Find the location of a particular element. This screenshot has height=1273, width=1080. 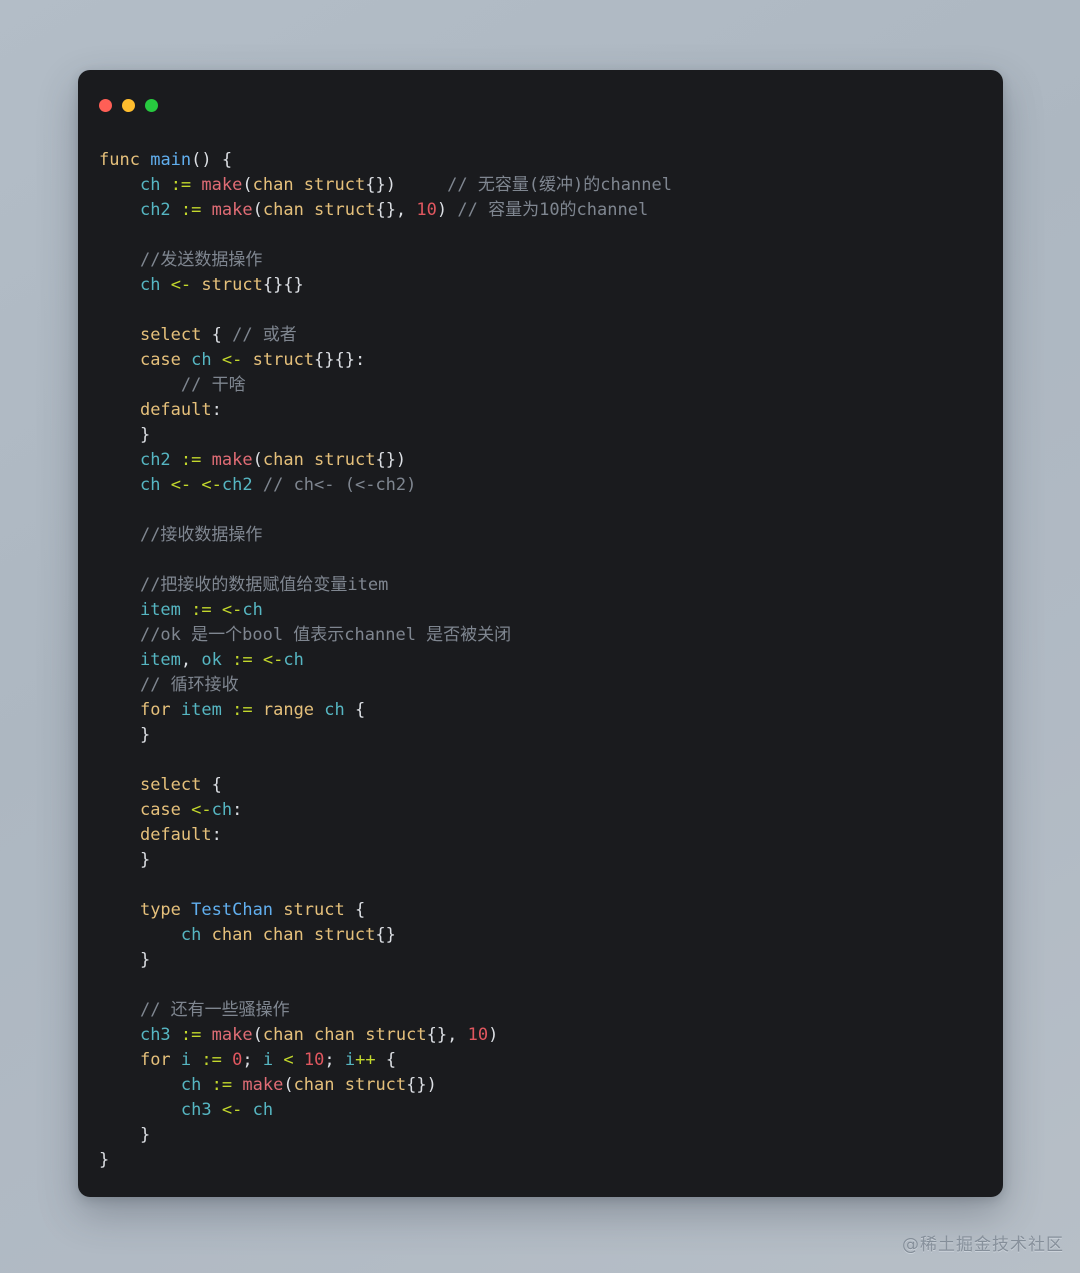

close-window-button is located at coordinates (105, 105).